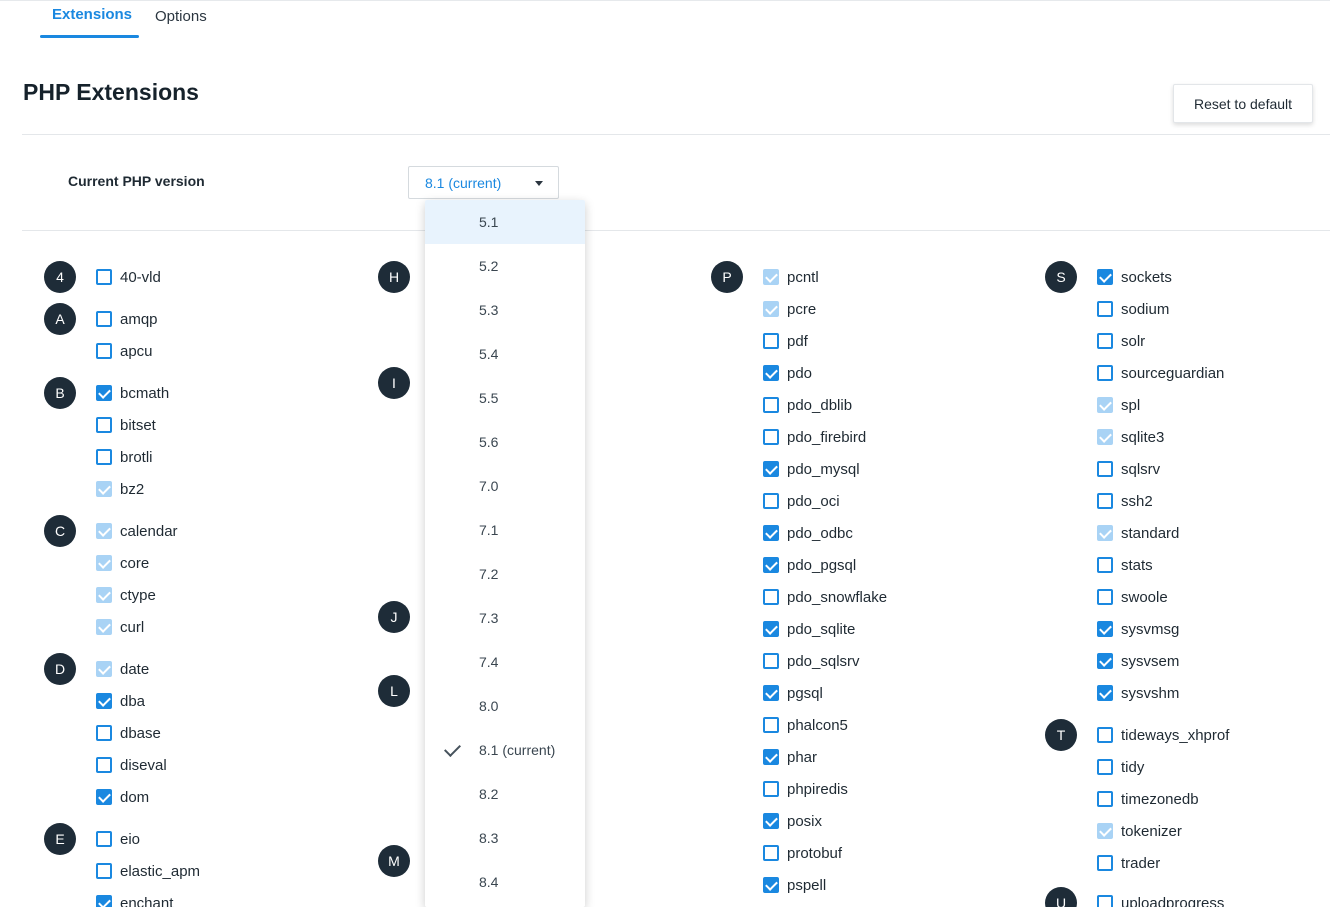 The height and width of the screenshot is (907, 1330). I want to click on extension-item-amqp: amqp, so click(127, 319).